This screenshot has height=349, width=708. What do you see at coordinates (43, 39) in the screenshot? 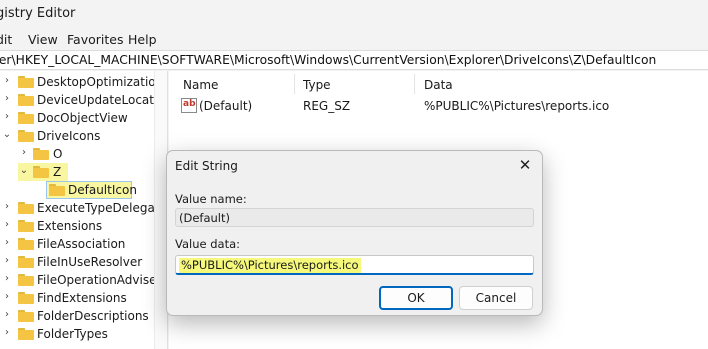
I see `menu-view: View` at bounding box center [43, 39].